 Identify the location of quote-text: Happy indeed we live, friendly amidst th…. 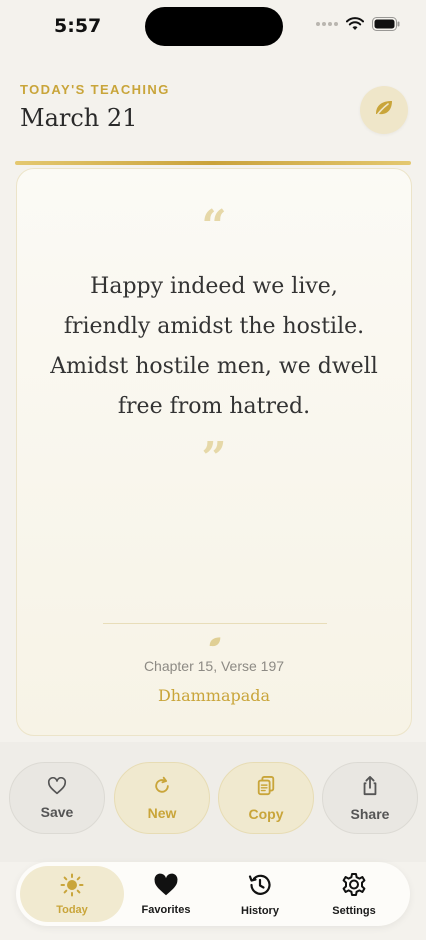
(214, 346).